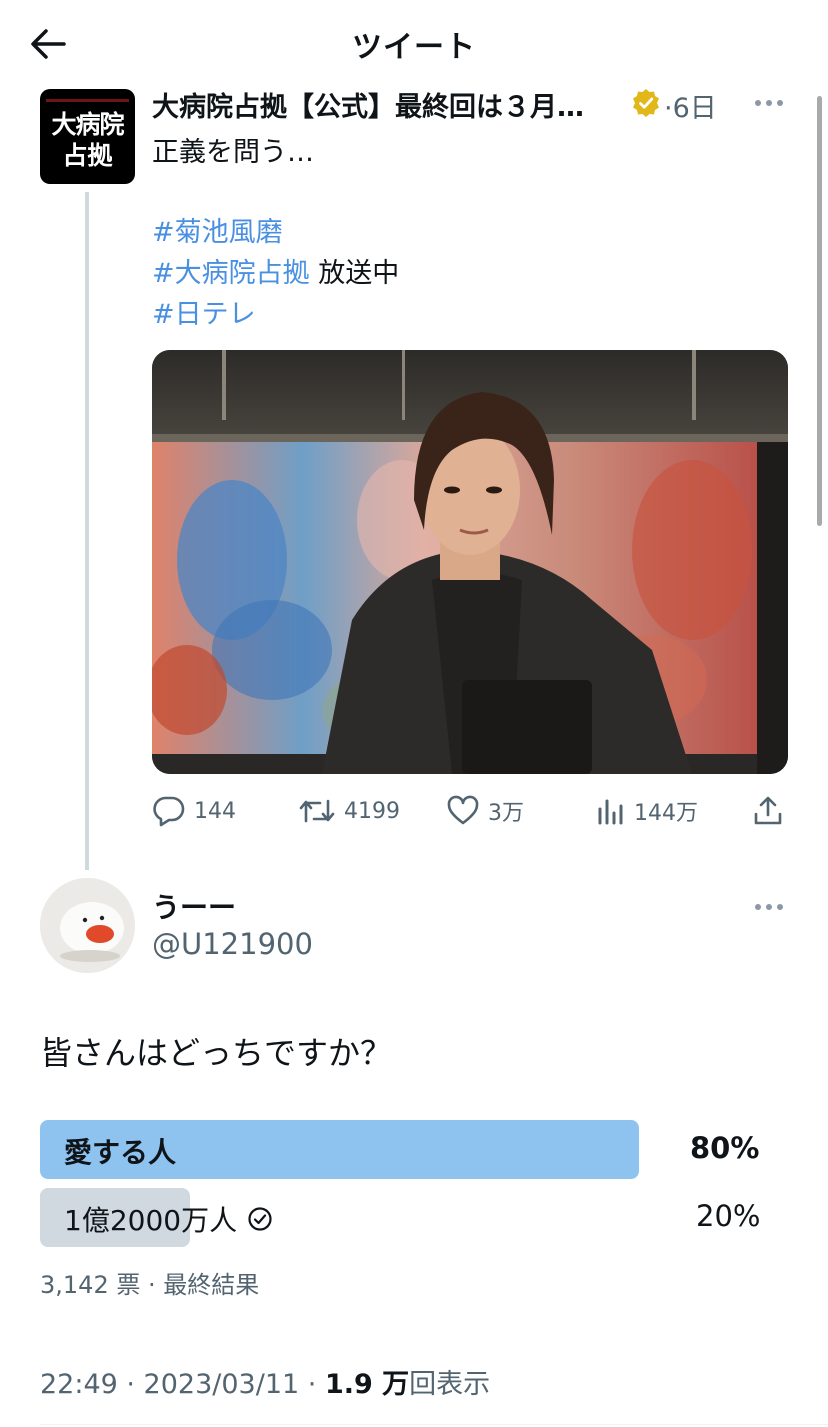  I want to click on poll-option-label: 1億2000万人, so click(151, 1220).